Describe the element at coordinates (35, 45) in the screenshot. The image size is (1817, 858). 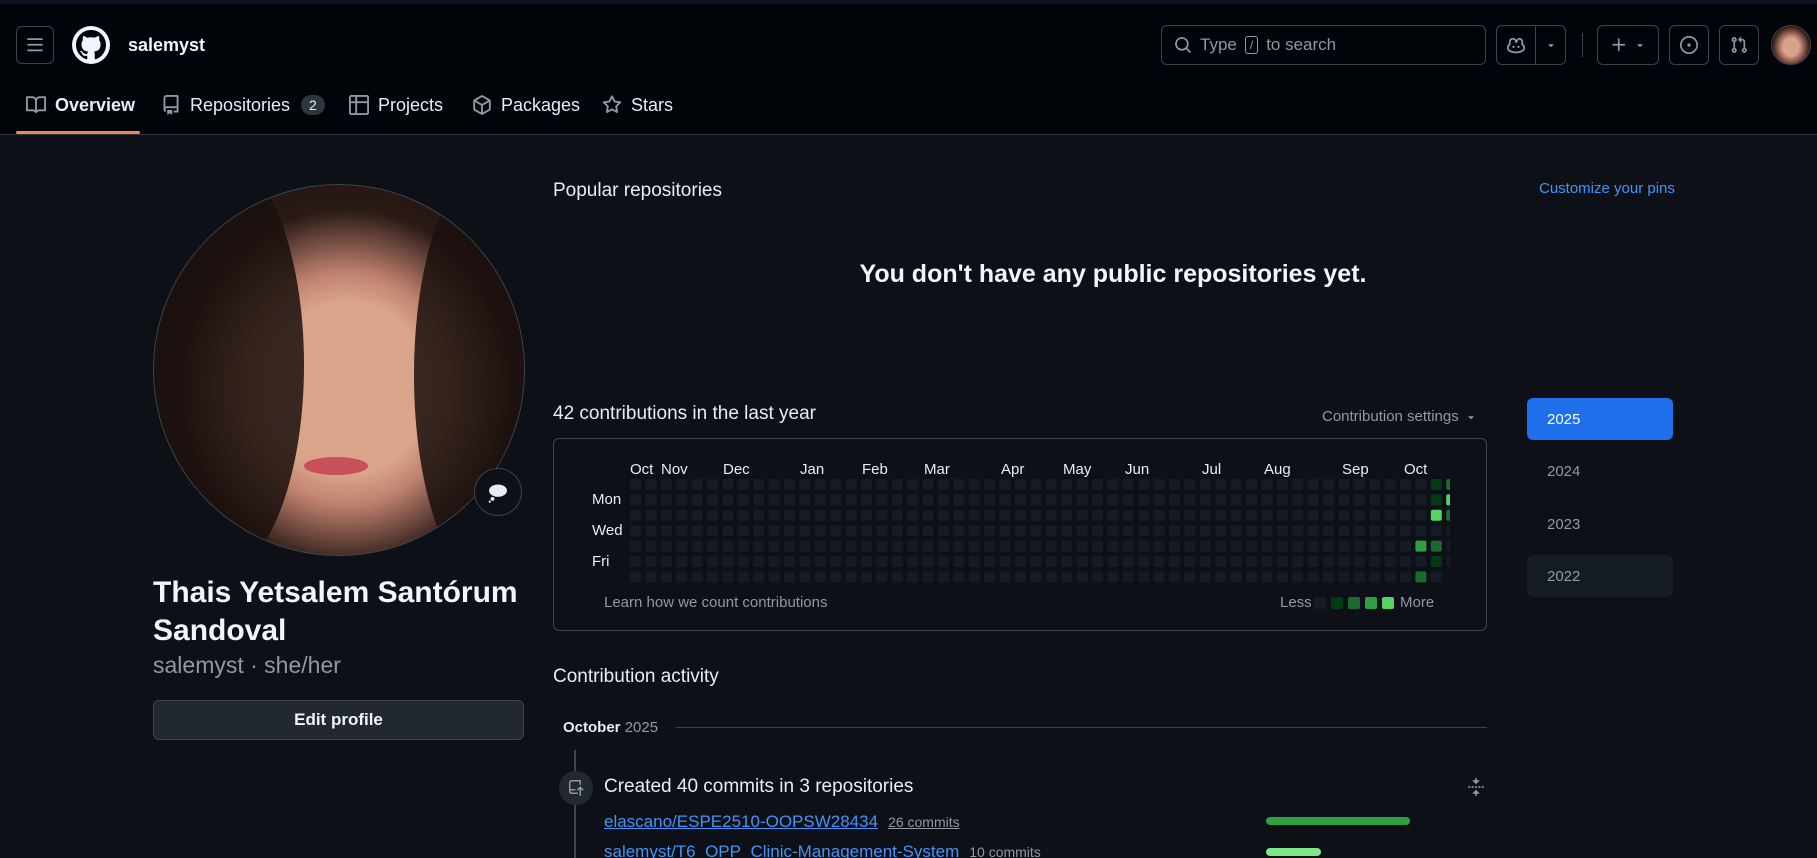
I see `menu-button` at that location.